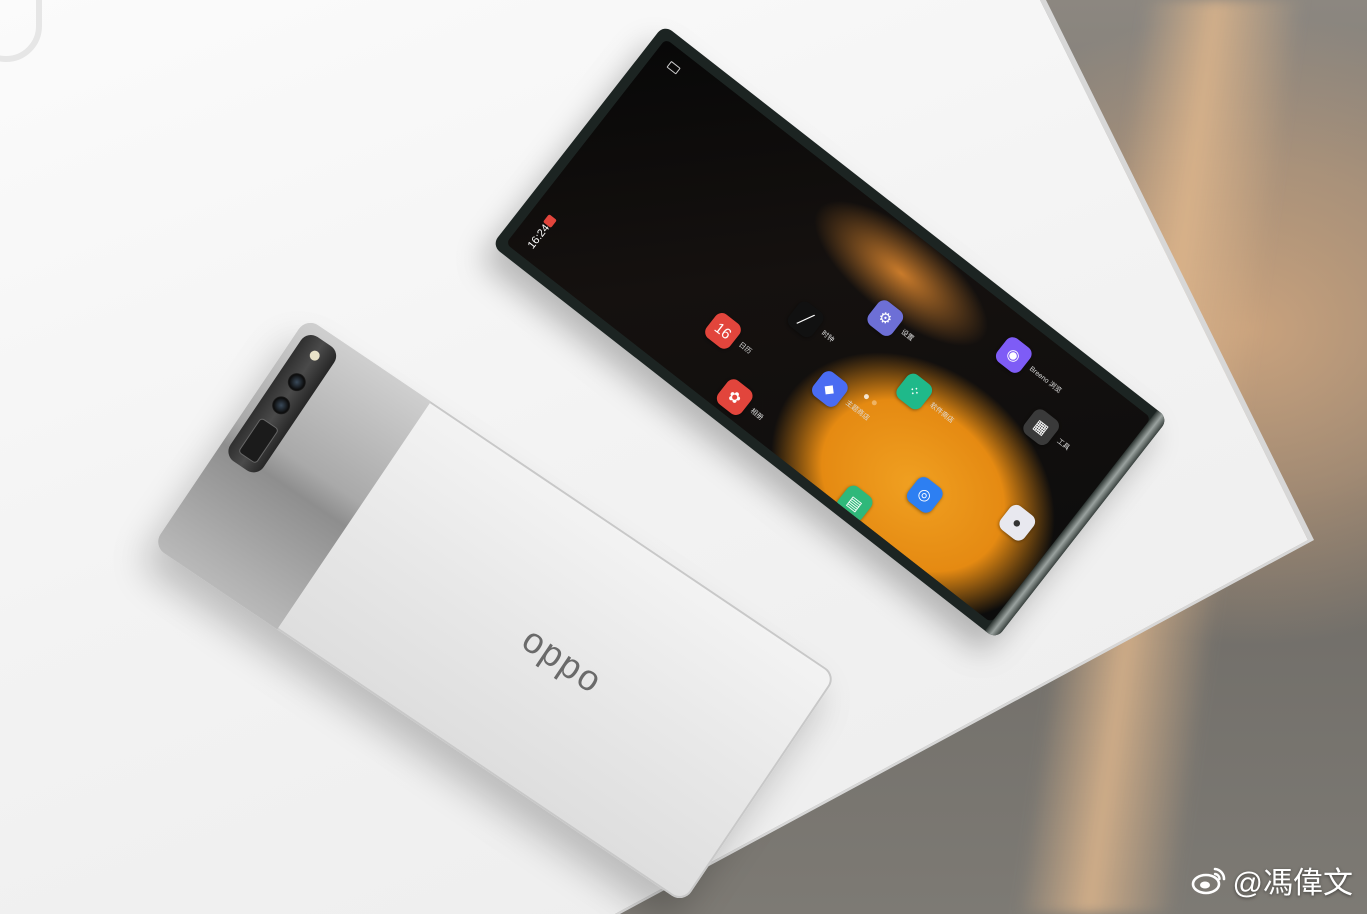 Image resolution: width=1367 pixels, height=914 pixels. Describe the element at coordinates (1292, 883) in the screenshot. I see `watermark-text: @馮偉文` at that location.